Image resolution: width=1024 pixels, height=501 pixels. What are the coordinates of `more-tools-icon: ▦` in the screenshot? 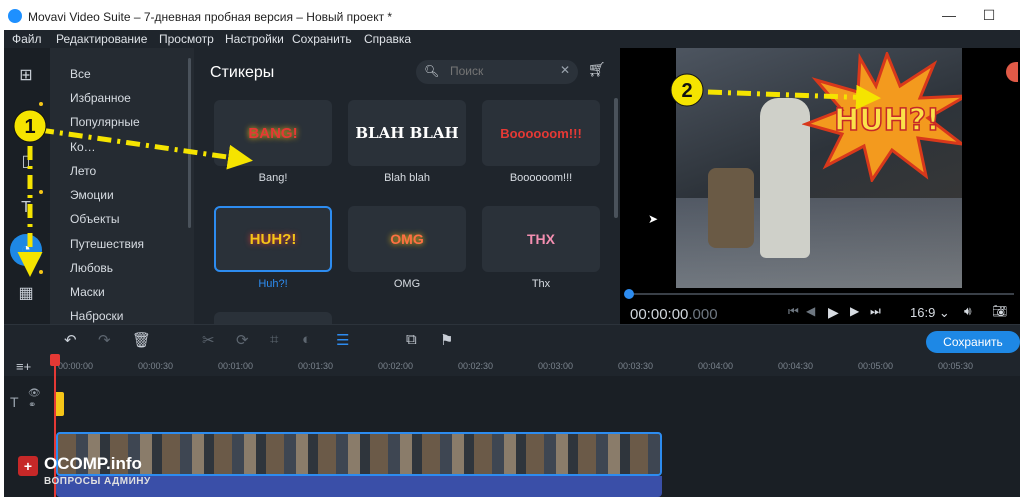 It's located at (26, 294).